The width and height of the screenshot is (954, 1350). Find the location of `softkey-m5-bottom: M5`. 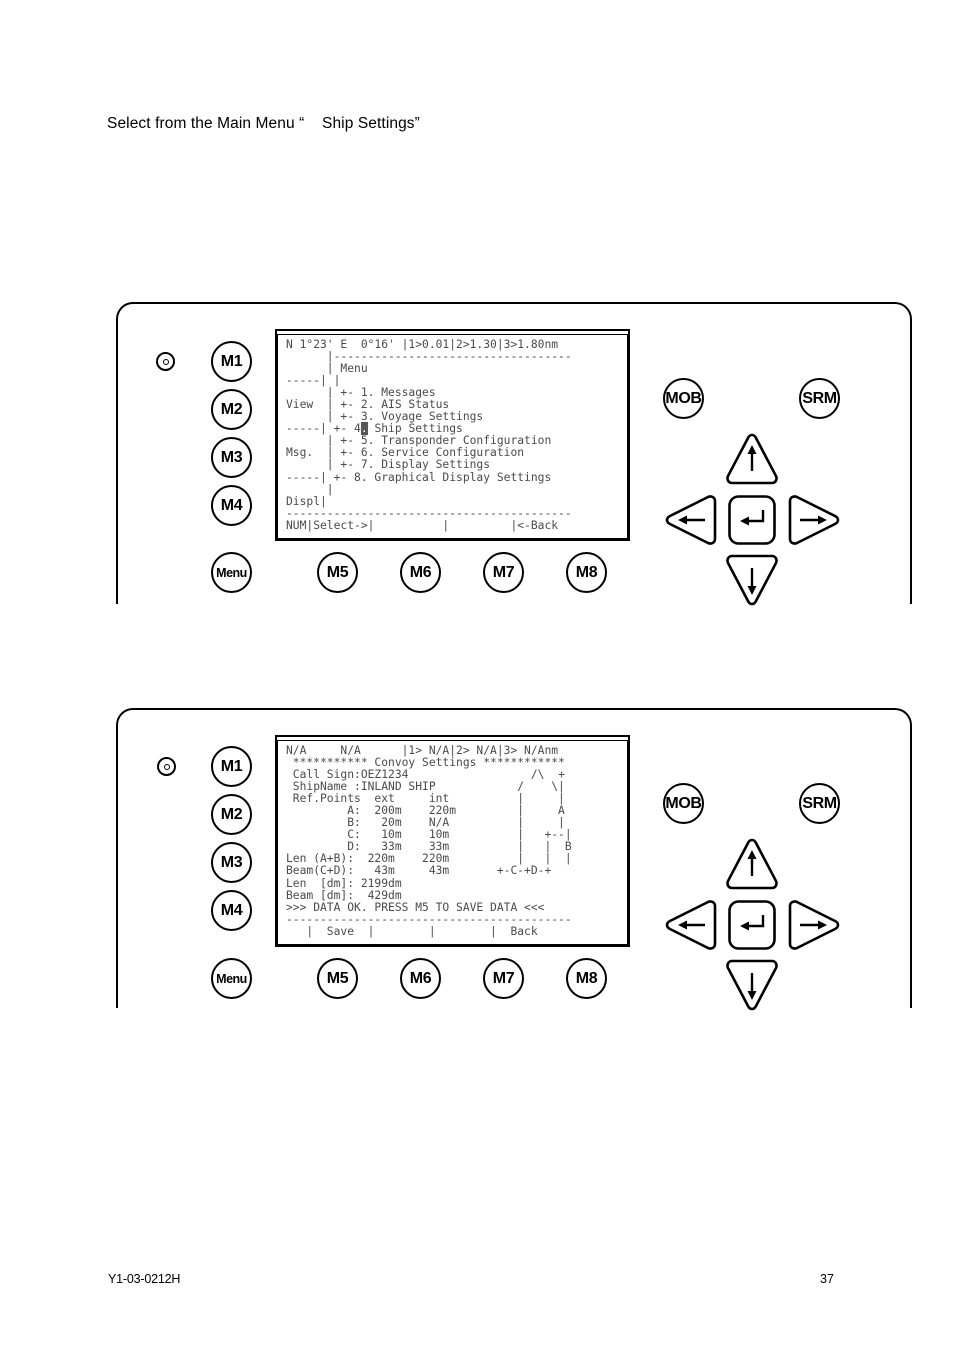

softkey-m5-bottom: M5 is located at coordinates (337, 978).